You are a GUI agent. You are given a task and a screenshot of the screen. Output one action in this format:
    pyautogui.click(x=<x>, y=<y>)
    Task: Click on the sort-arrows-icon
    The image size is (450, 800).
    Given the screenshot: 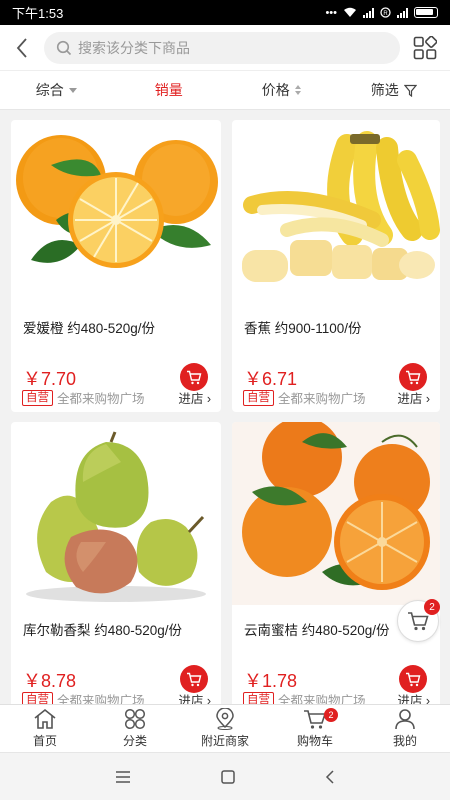 What is the action you would take?
    pyautogui.click(x=297, y=90)
    